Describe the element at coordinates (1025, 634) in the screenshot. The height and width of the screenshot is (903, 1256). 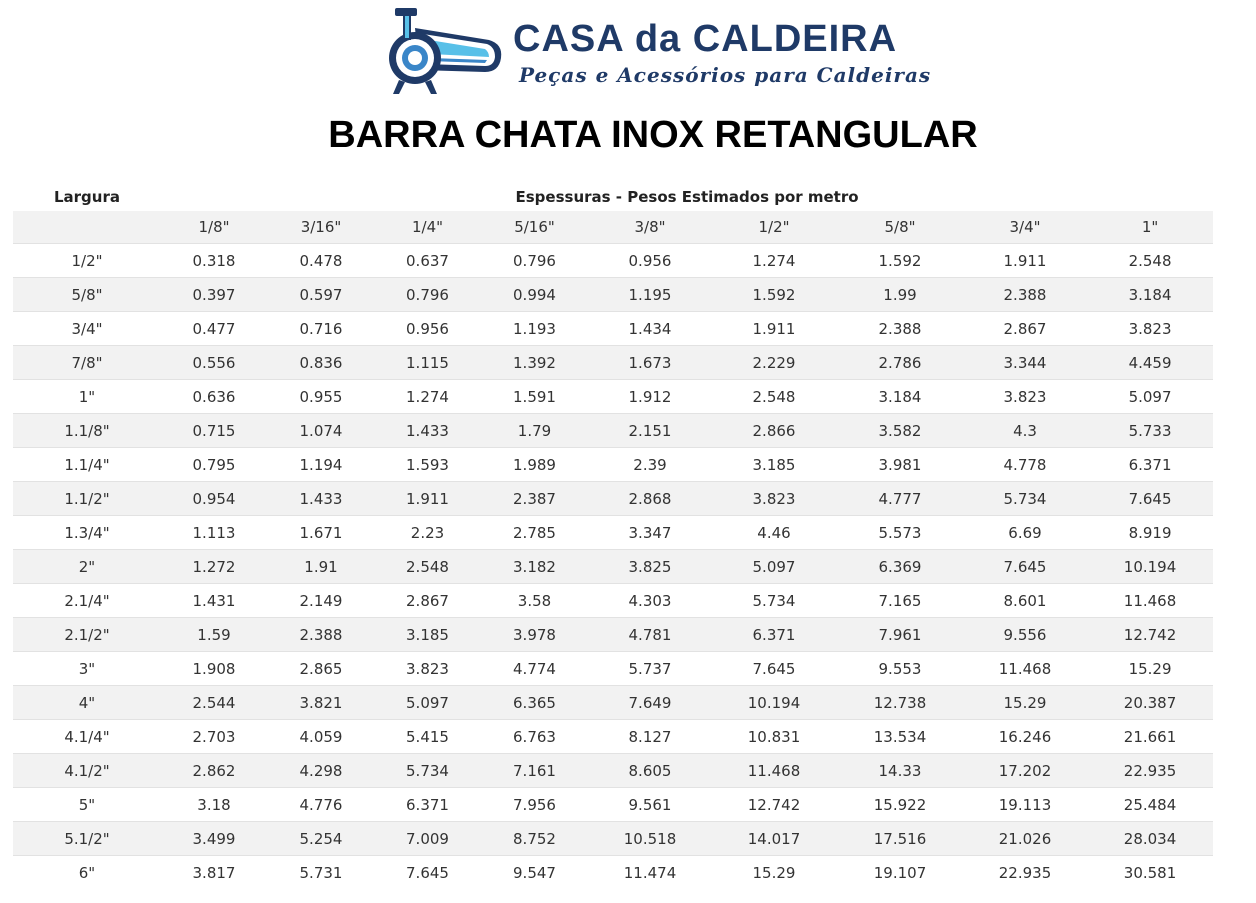
I see `weight-cell: 9.556` at that location.